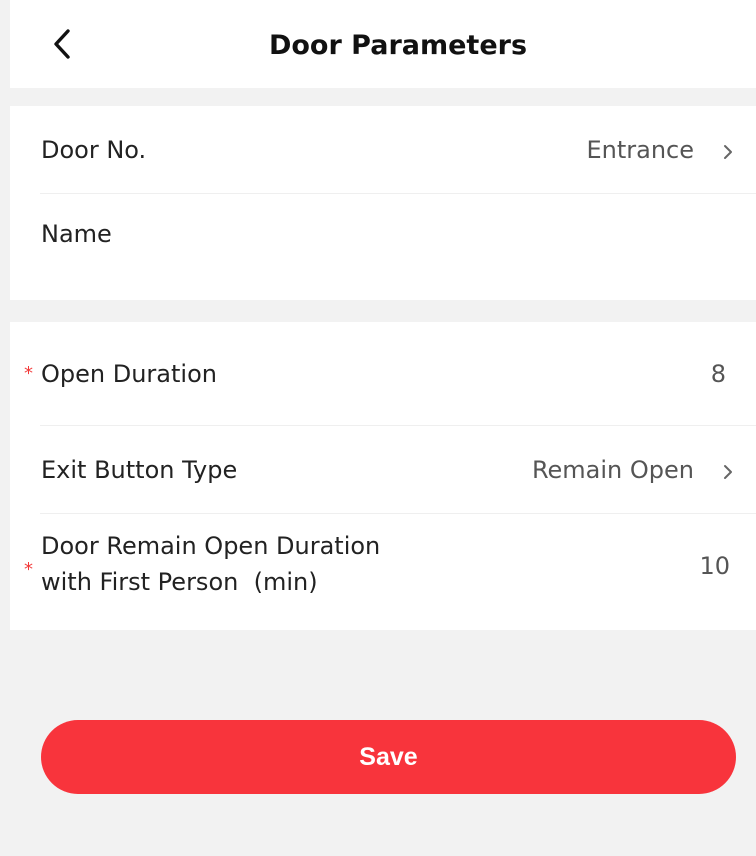 This screenshot has width=756, height=856. What do you see at coordinates (129, 374) in the screenshot?
I see `open-duration-label: Open Duration` at bounding box center [129, 374].